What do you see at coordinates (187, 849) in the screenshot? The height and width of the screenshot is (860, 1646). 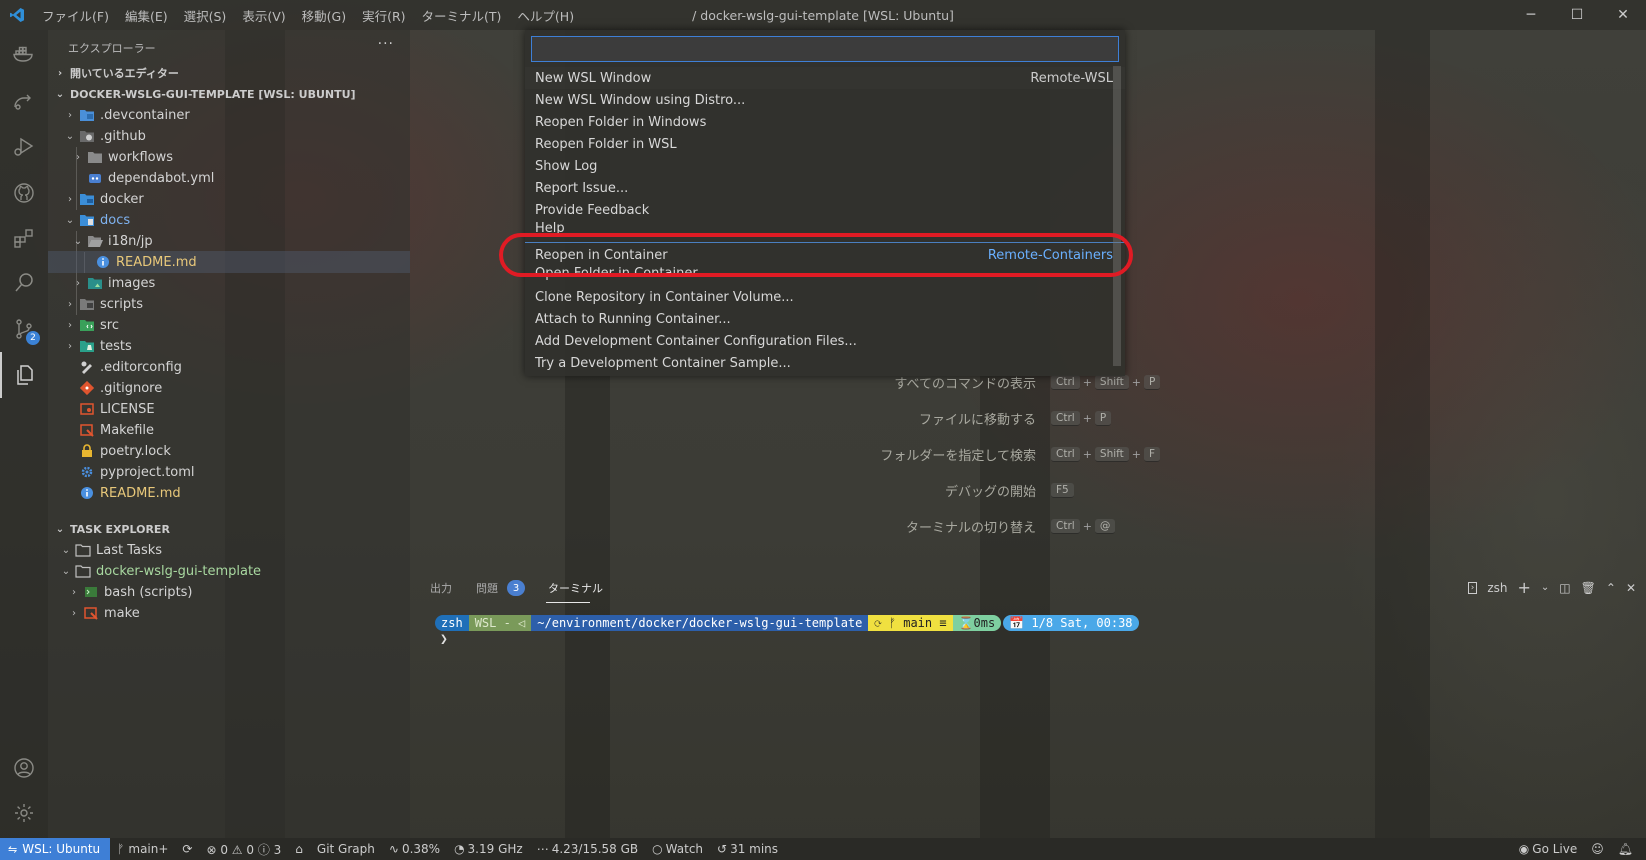 I see `sync-button: ⟳` at bounding box center [187, 849].